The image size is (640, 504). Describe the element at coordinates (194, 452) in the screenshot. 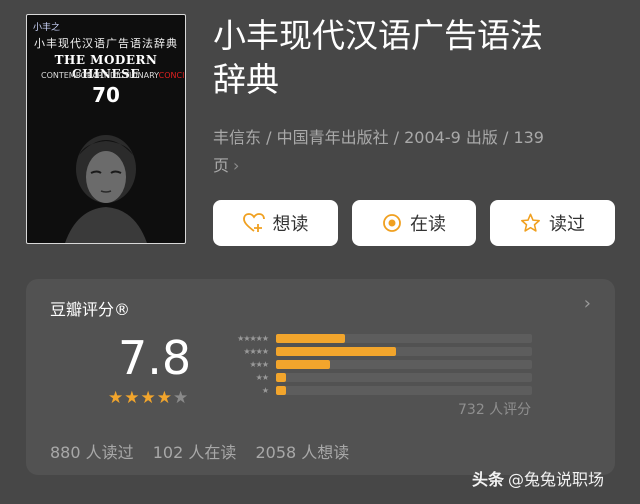

I see `reading-count: 102 人在读` at that location.